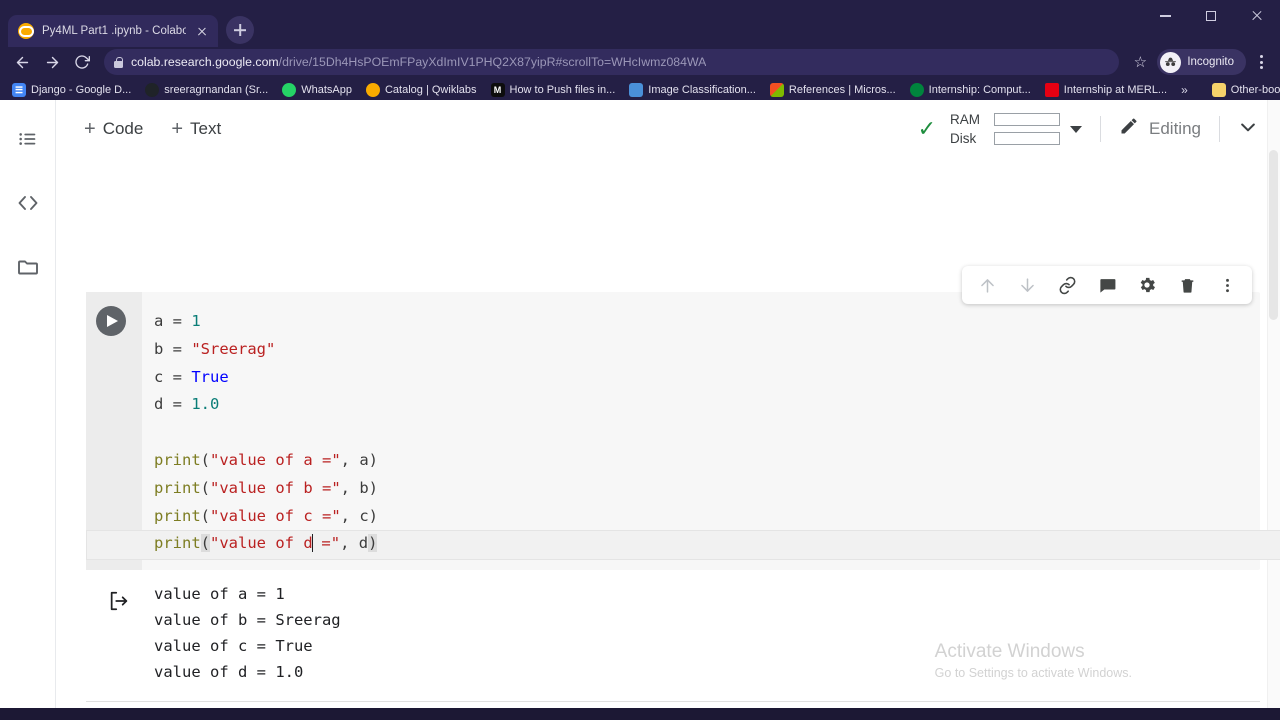  Describe the element at coordinates (202, 31) in the screenshot. I see `close-tab-icon` at that location.